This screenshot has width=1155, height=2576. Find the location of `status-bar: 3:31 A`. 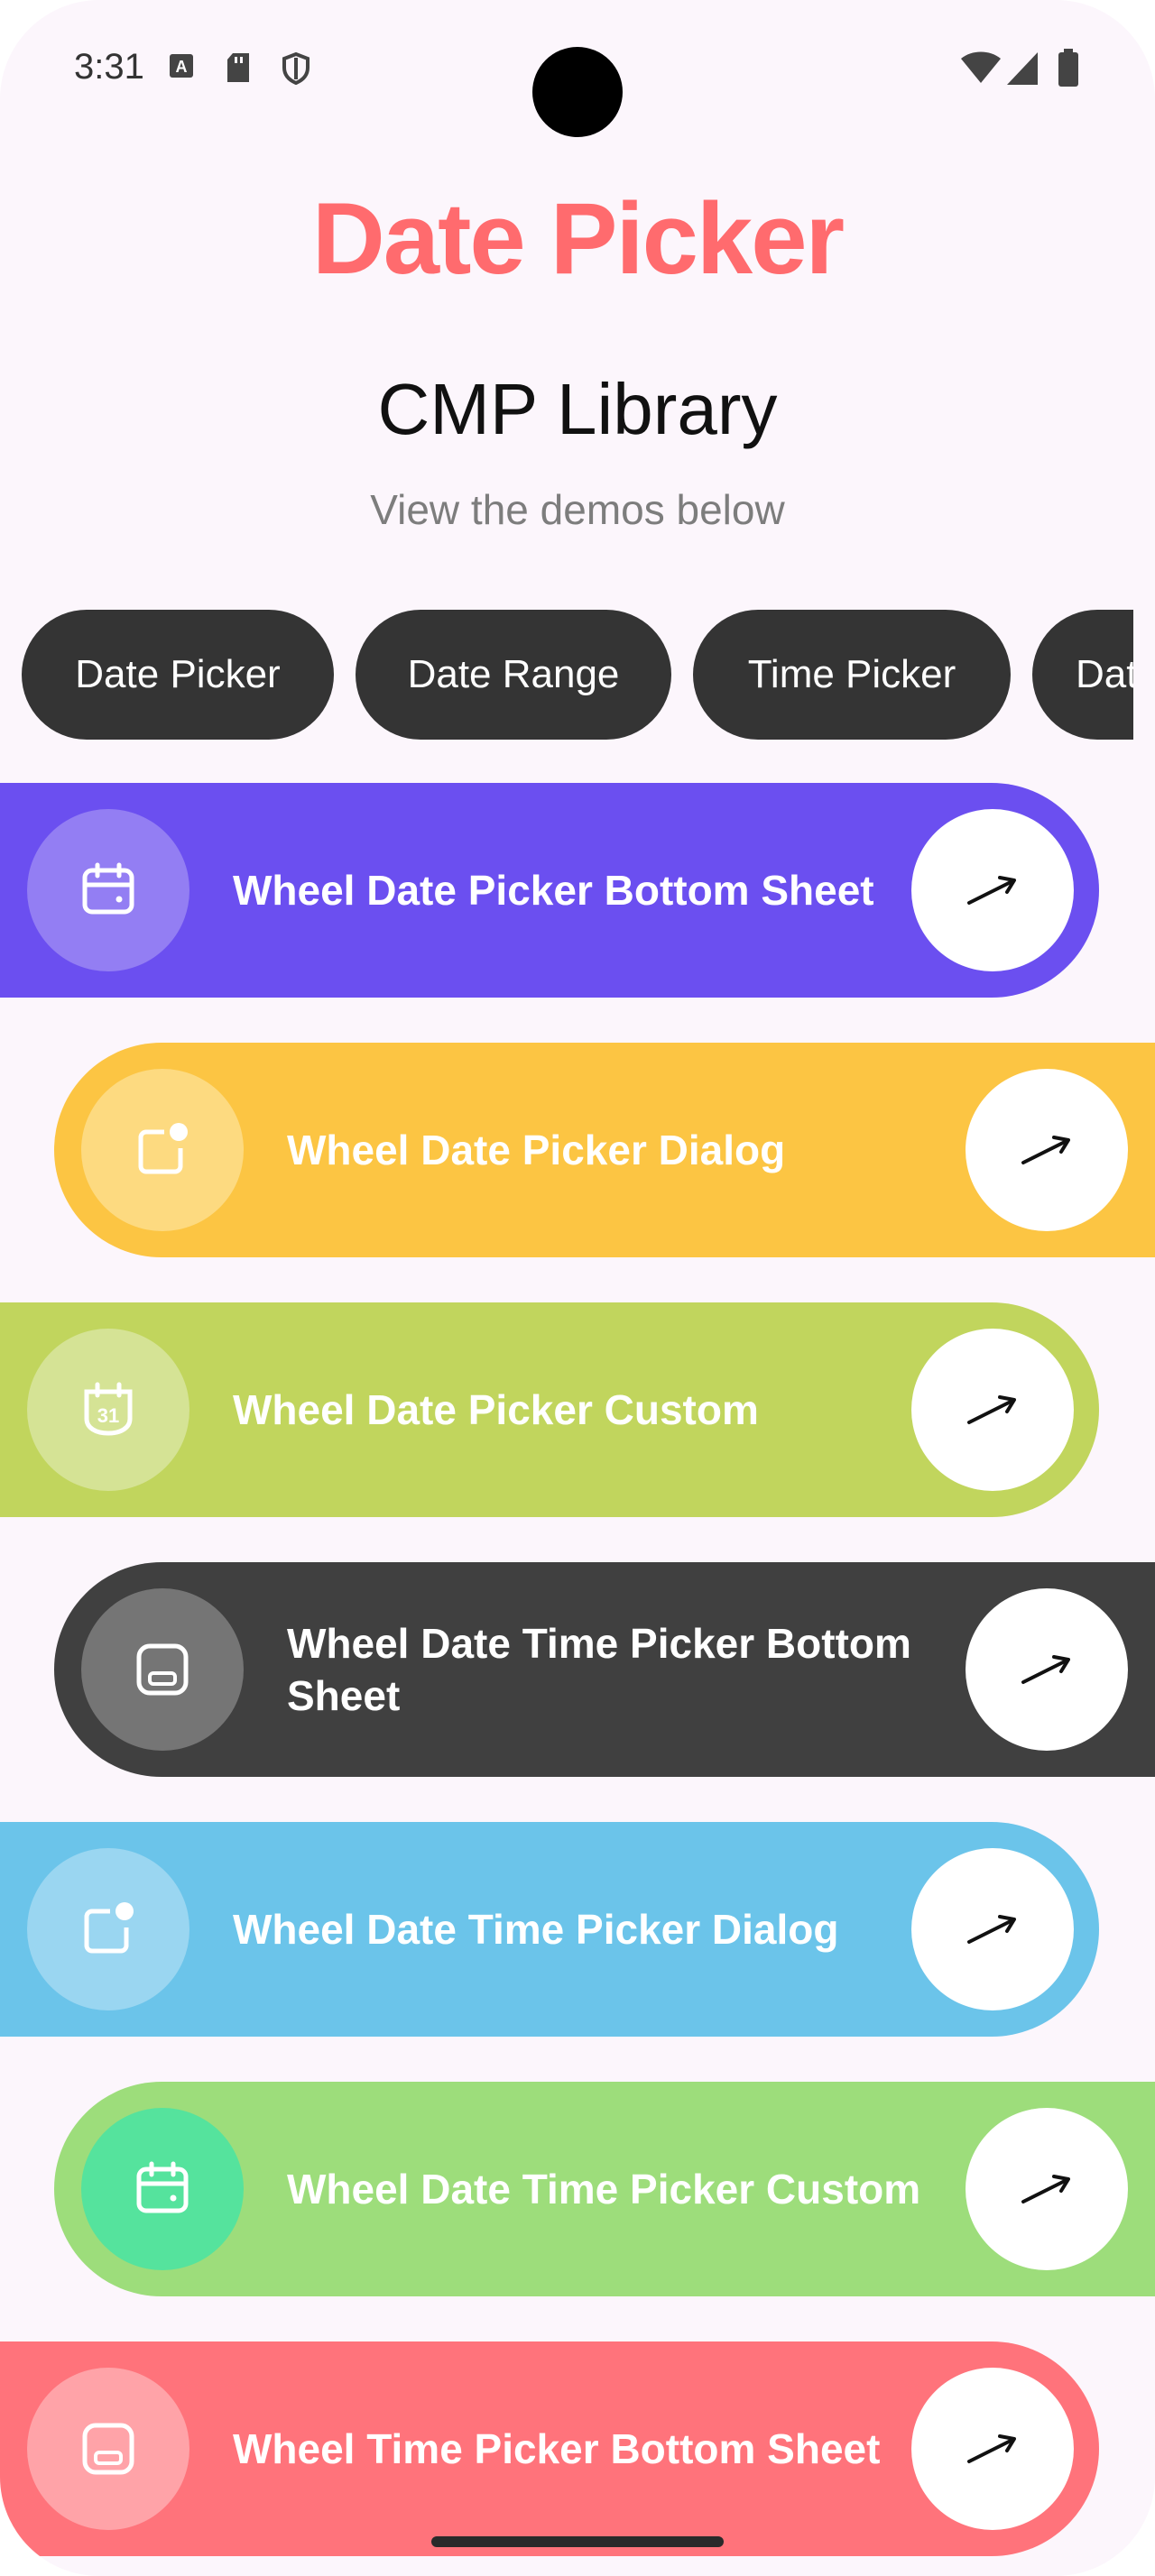

status-bar: 3:31 A is located at coordinates (577, 72).